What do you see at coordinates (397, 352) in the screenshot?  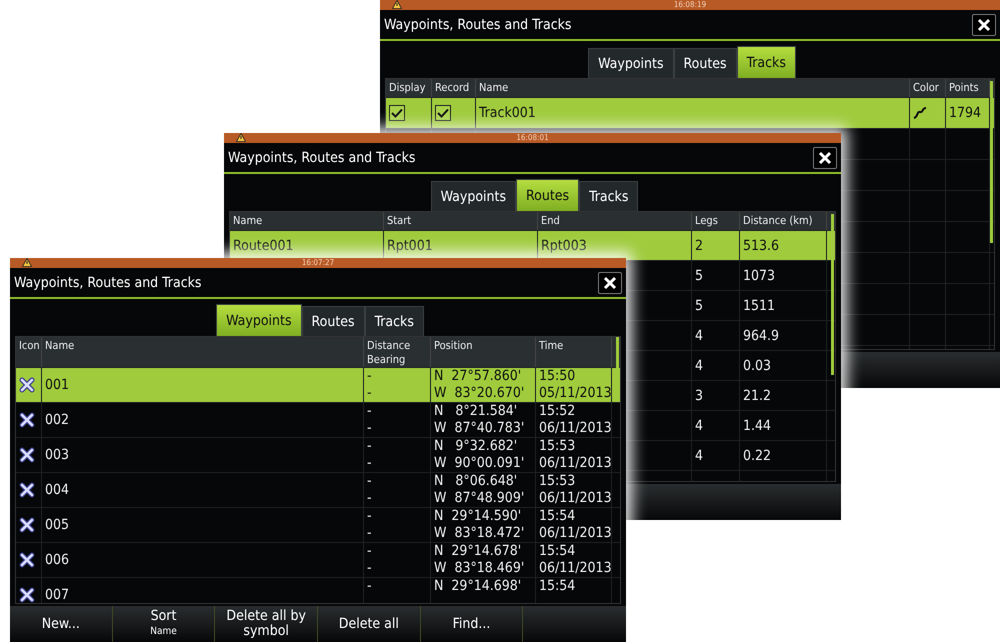 I see `column-header: Distance Bearing` at bounding box center [397, 352].